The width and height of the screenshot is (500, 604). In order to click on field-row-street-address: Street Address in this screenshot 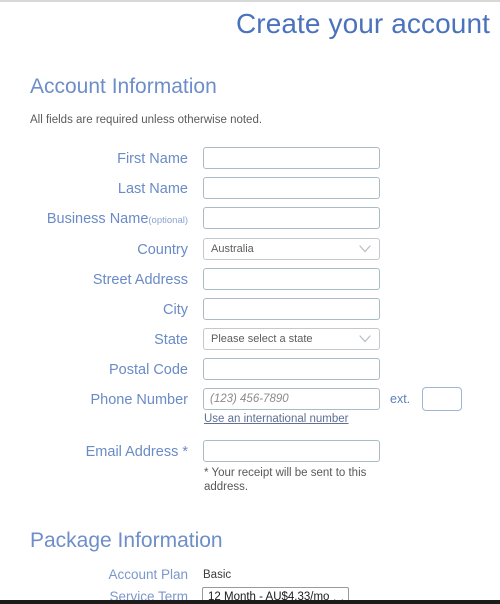, I will do `click(250, 280)`.